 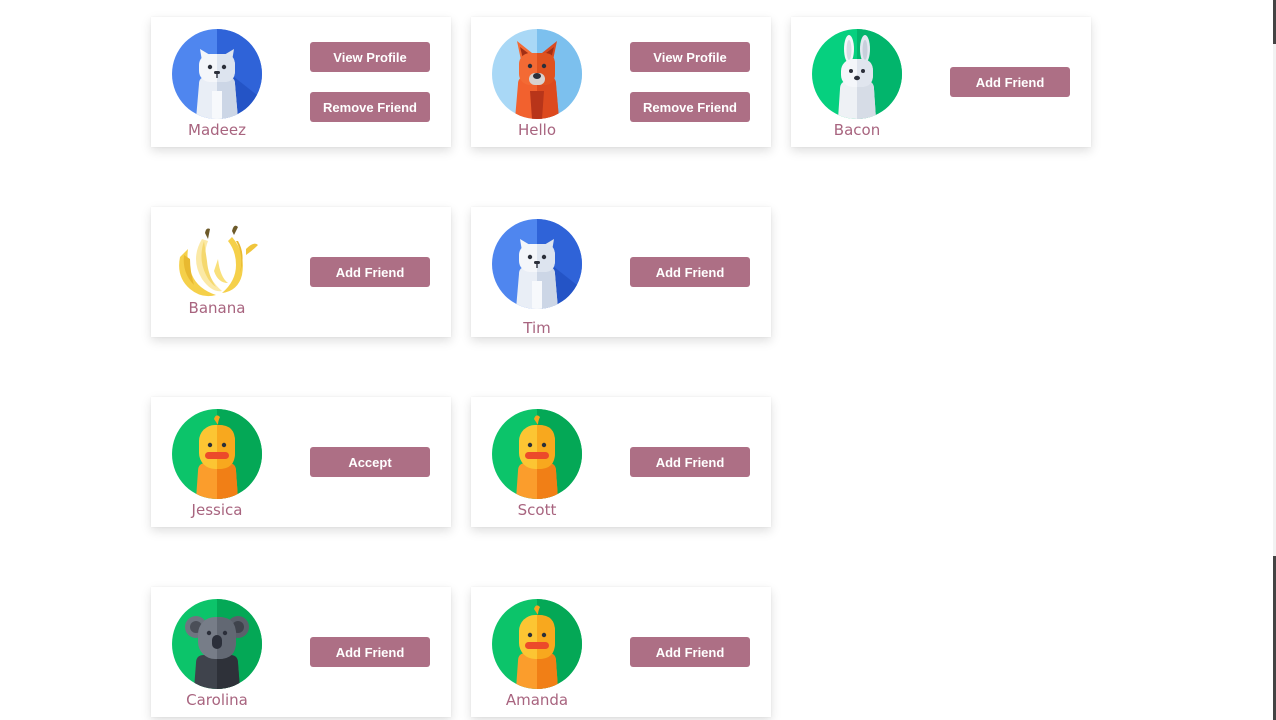 I want to click on friend-card: Carolina Add Friend, so click(x=301, y=652).